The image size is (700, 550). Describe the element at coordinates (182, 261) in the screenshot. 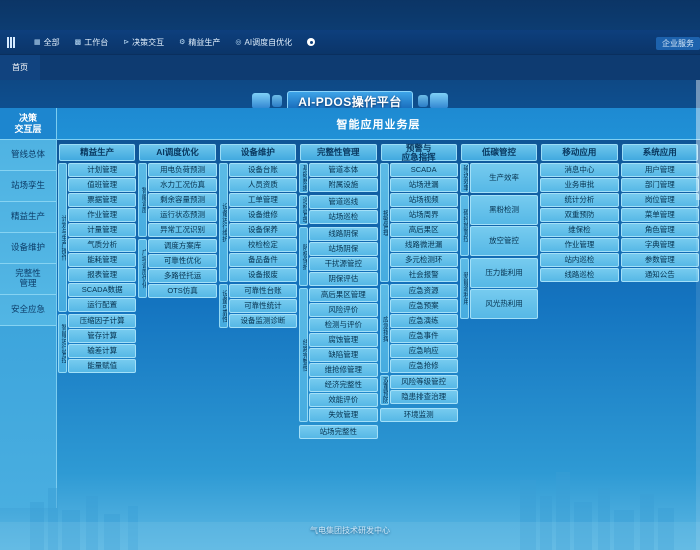

I see `menu-cell: 可靠性优化` at that location.